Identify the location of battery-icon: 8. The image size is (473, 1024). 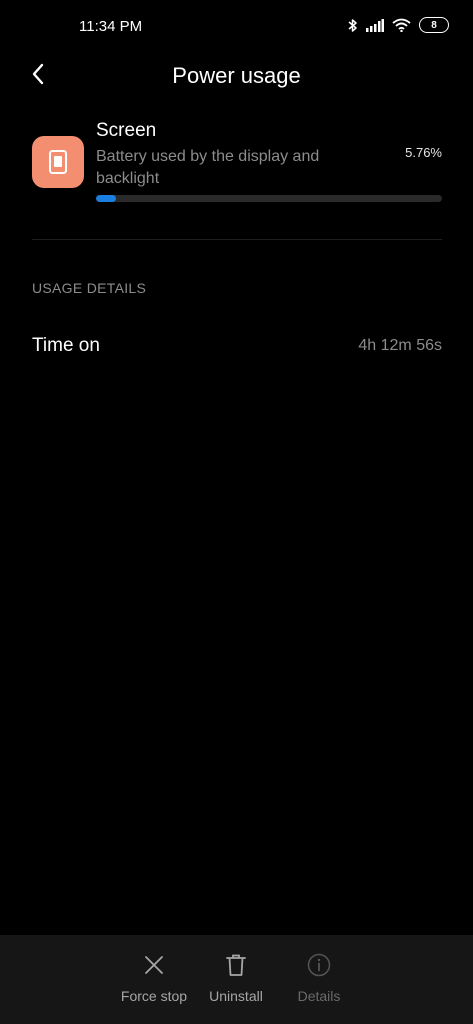
(434, 25).